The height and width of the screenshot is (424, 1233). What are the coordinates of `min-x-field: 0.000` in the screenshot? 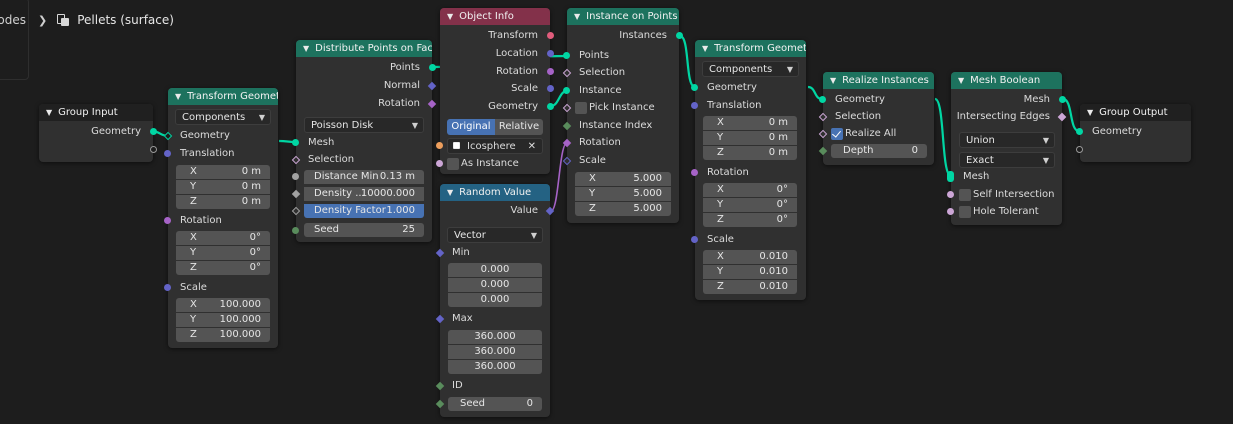 It's located at (495, 270).